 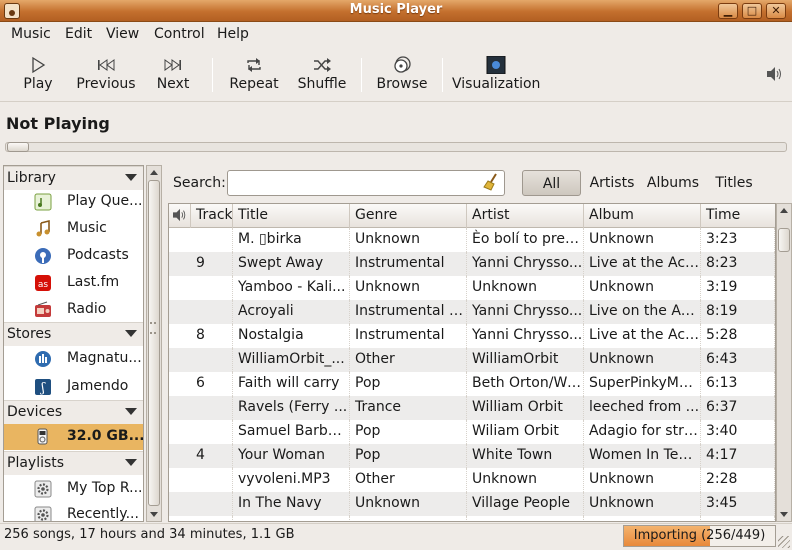 What do you see at coordinates (396, 147) in the screenshot?
I see `seek-slider` at bounding box center [396, 147].